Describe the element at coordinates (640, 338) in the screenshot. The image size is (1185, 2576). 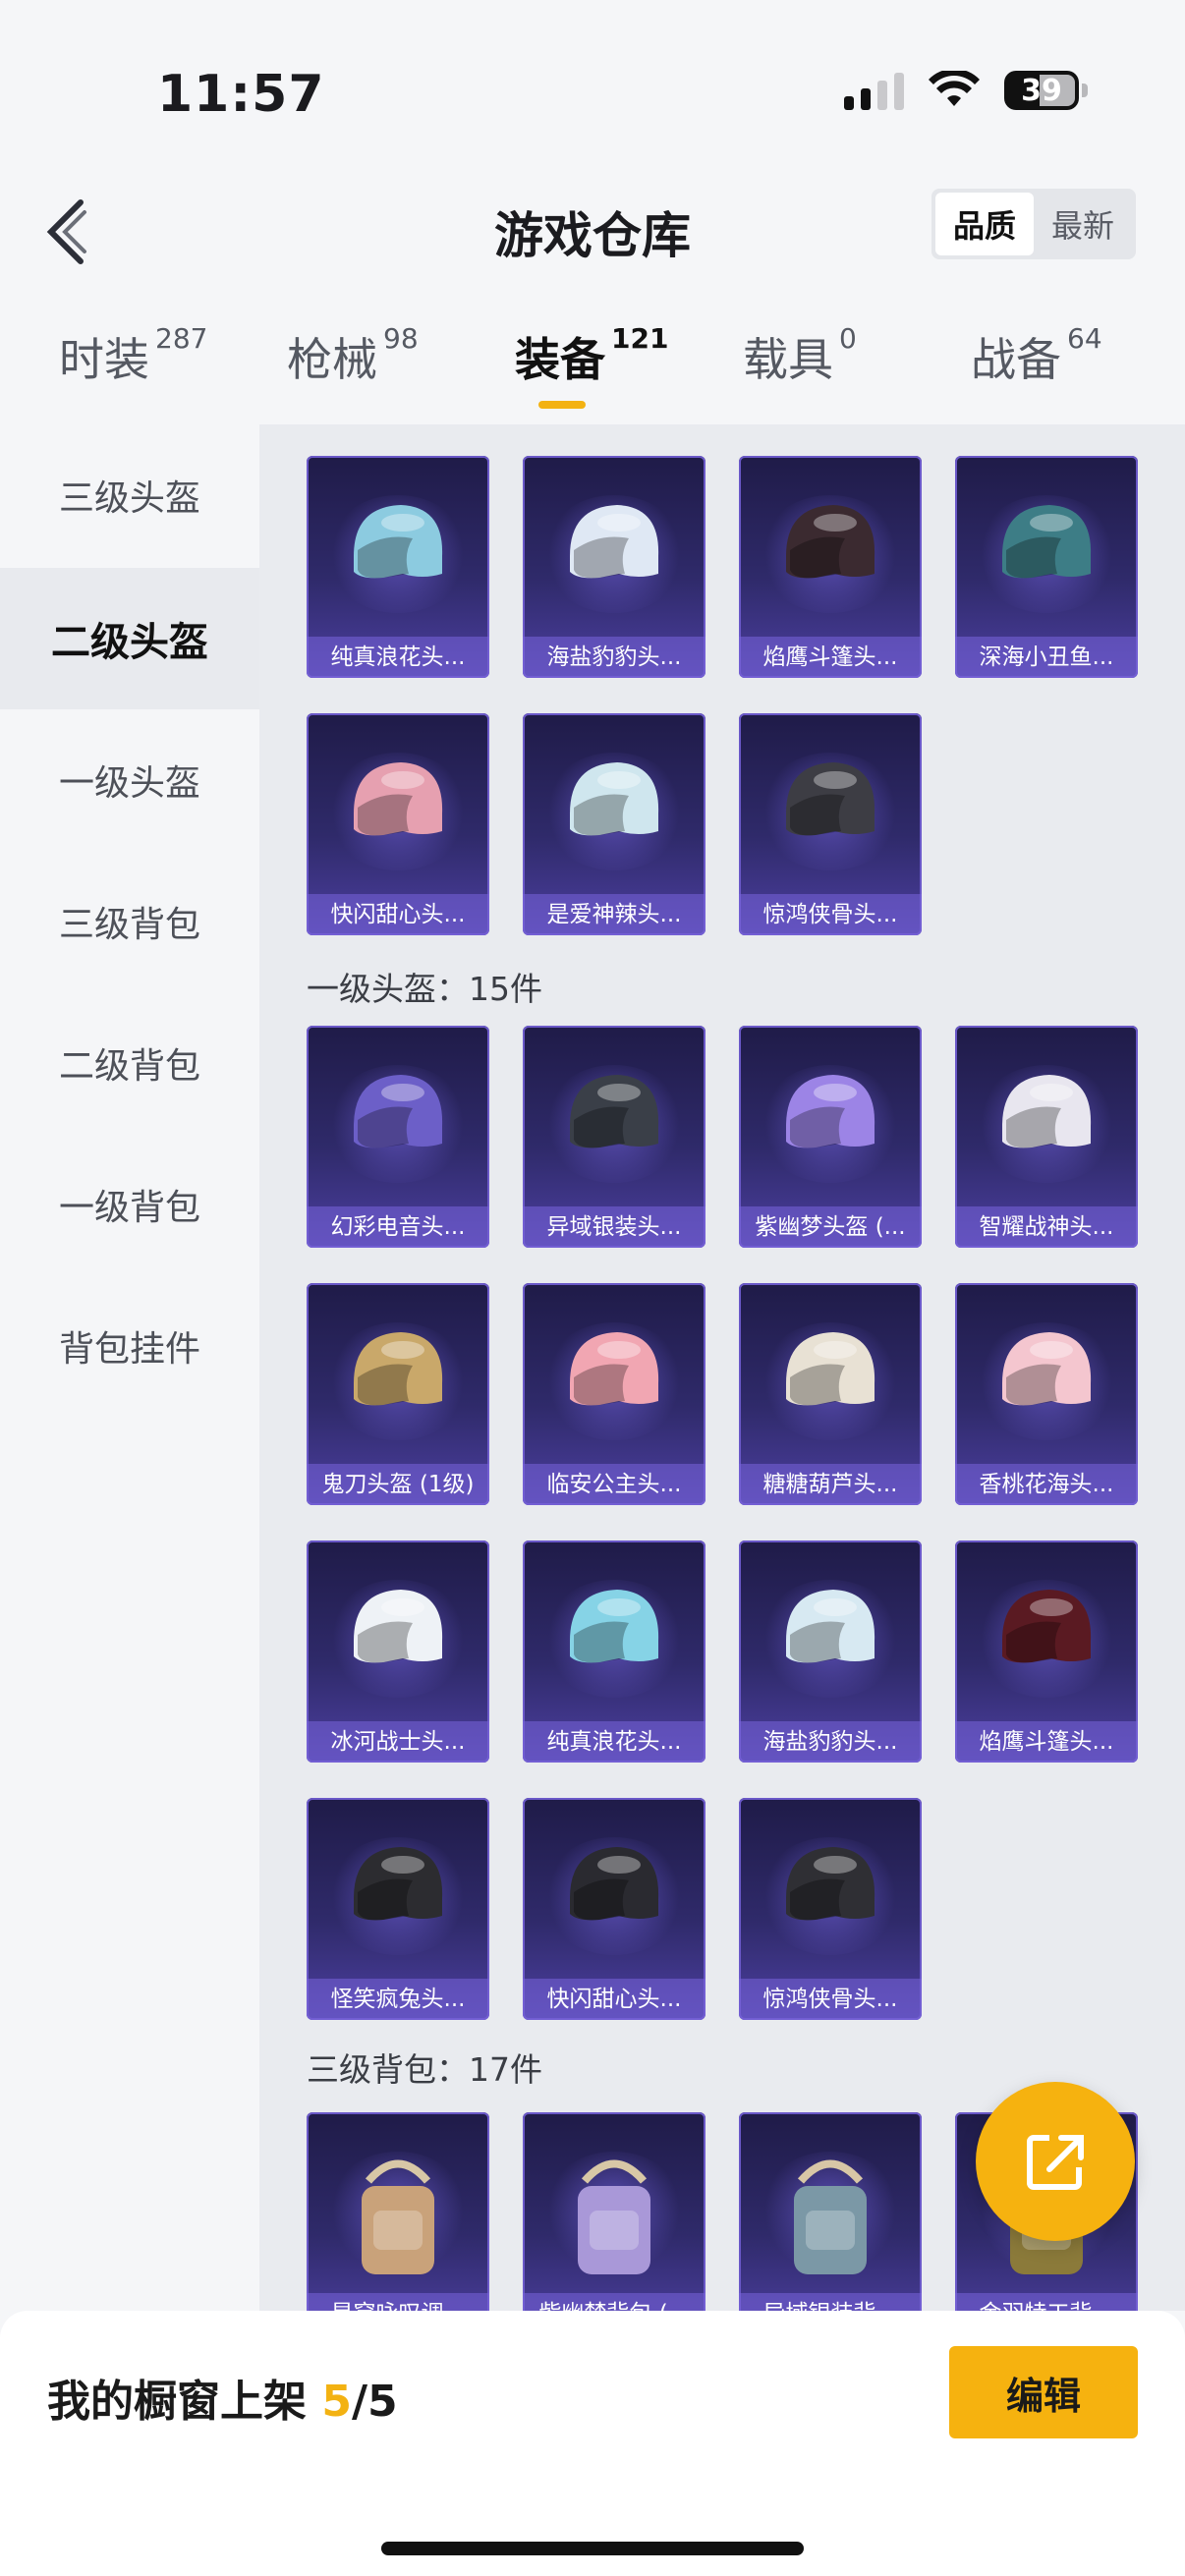
I see `tab-count: 121` at that location.